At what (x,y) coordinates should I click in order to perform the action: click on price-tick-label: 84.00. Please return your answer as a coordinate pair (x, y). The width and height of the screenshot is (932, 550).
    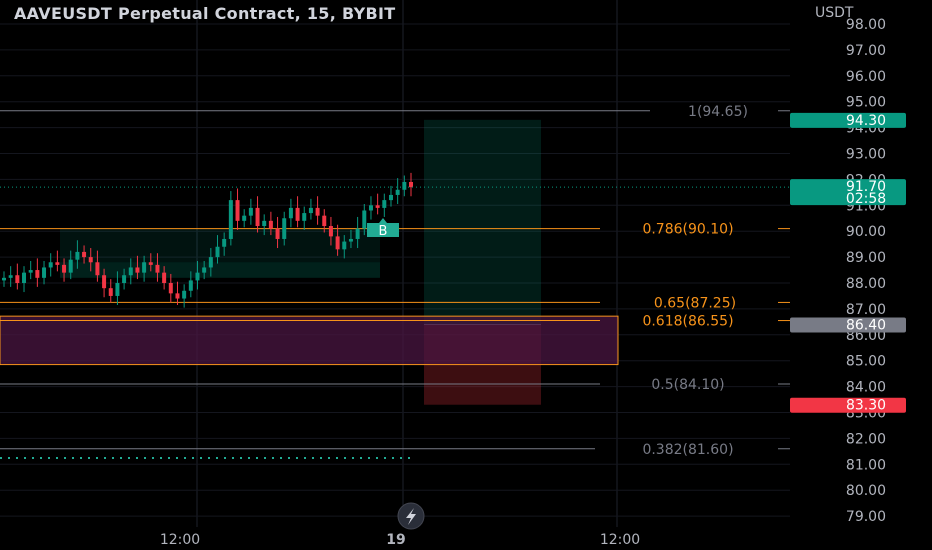
    Looking at the image, I should click on (866, 388).